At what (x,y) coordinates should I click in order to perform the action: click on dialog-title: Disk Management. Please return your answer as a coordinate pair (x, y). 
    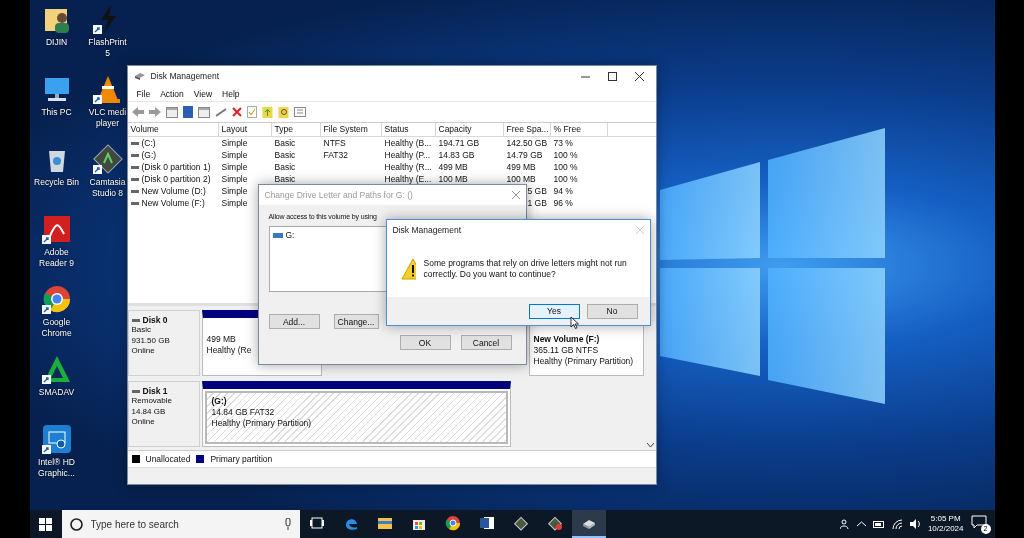
    Looking at the image, I should click on (427, 230).